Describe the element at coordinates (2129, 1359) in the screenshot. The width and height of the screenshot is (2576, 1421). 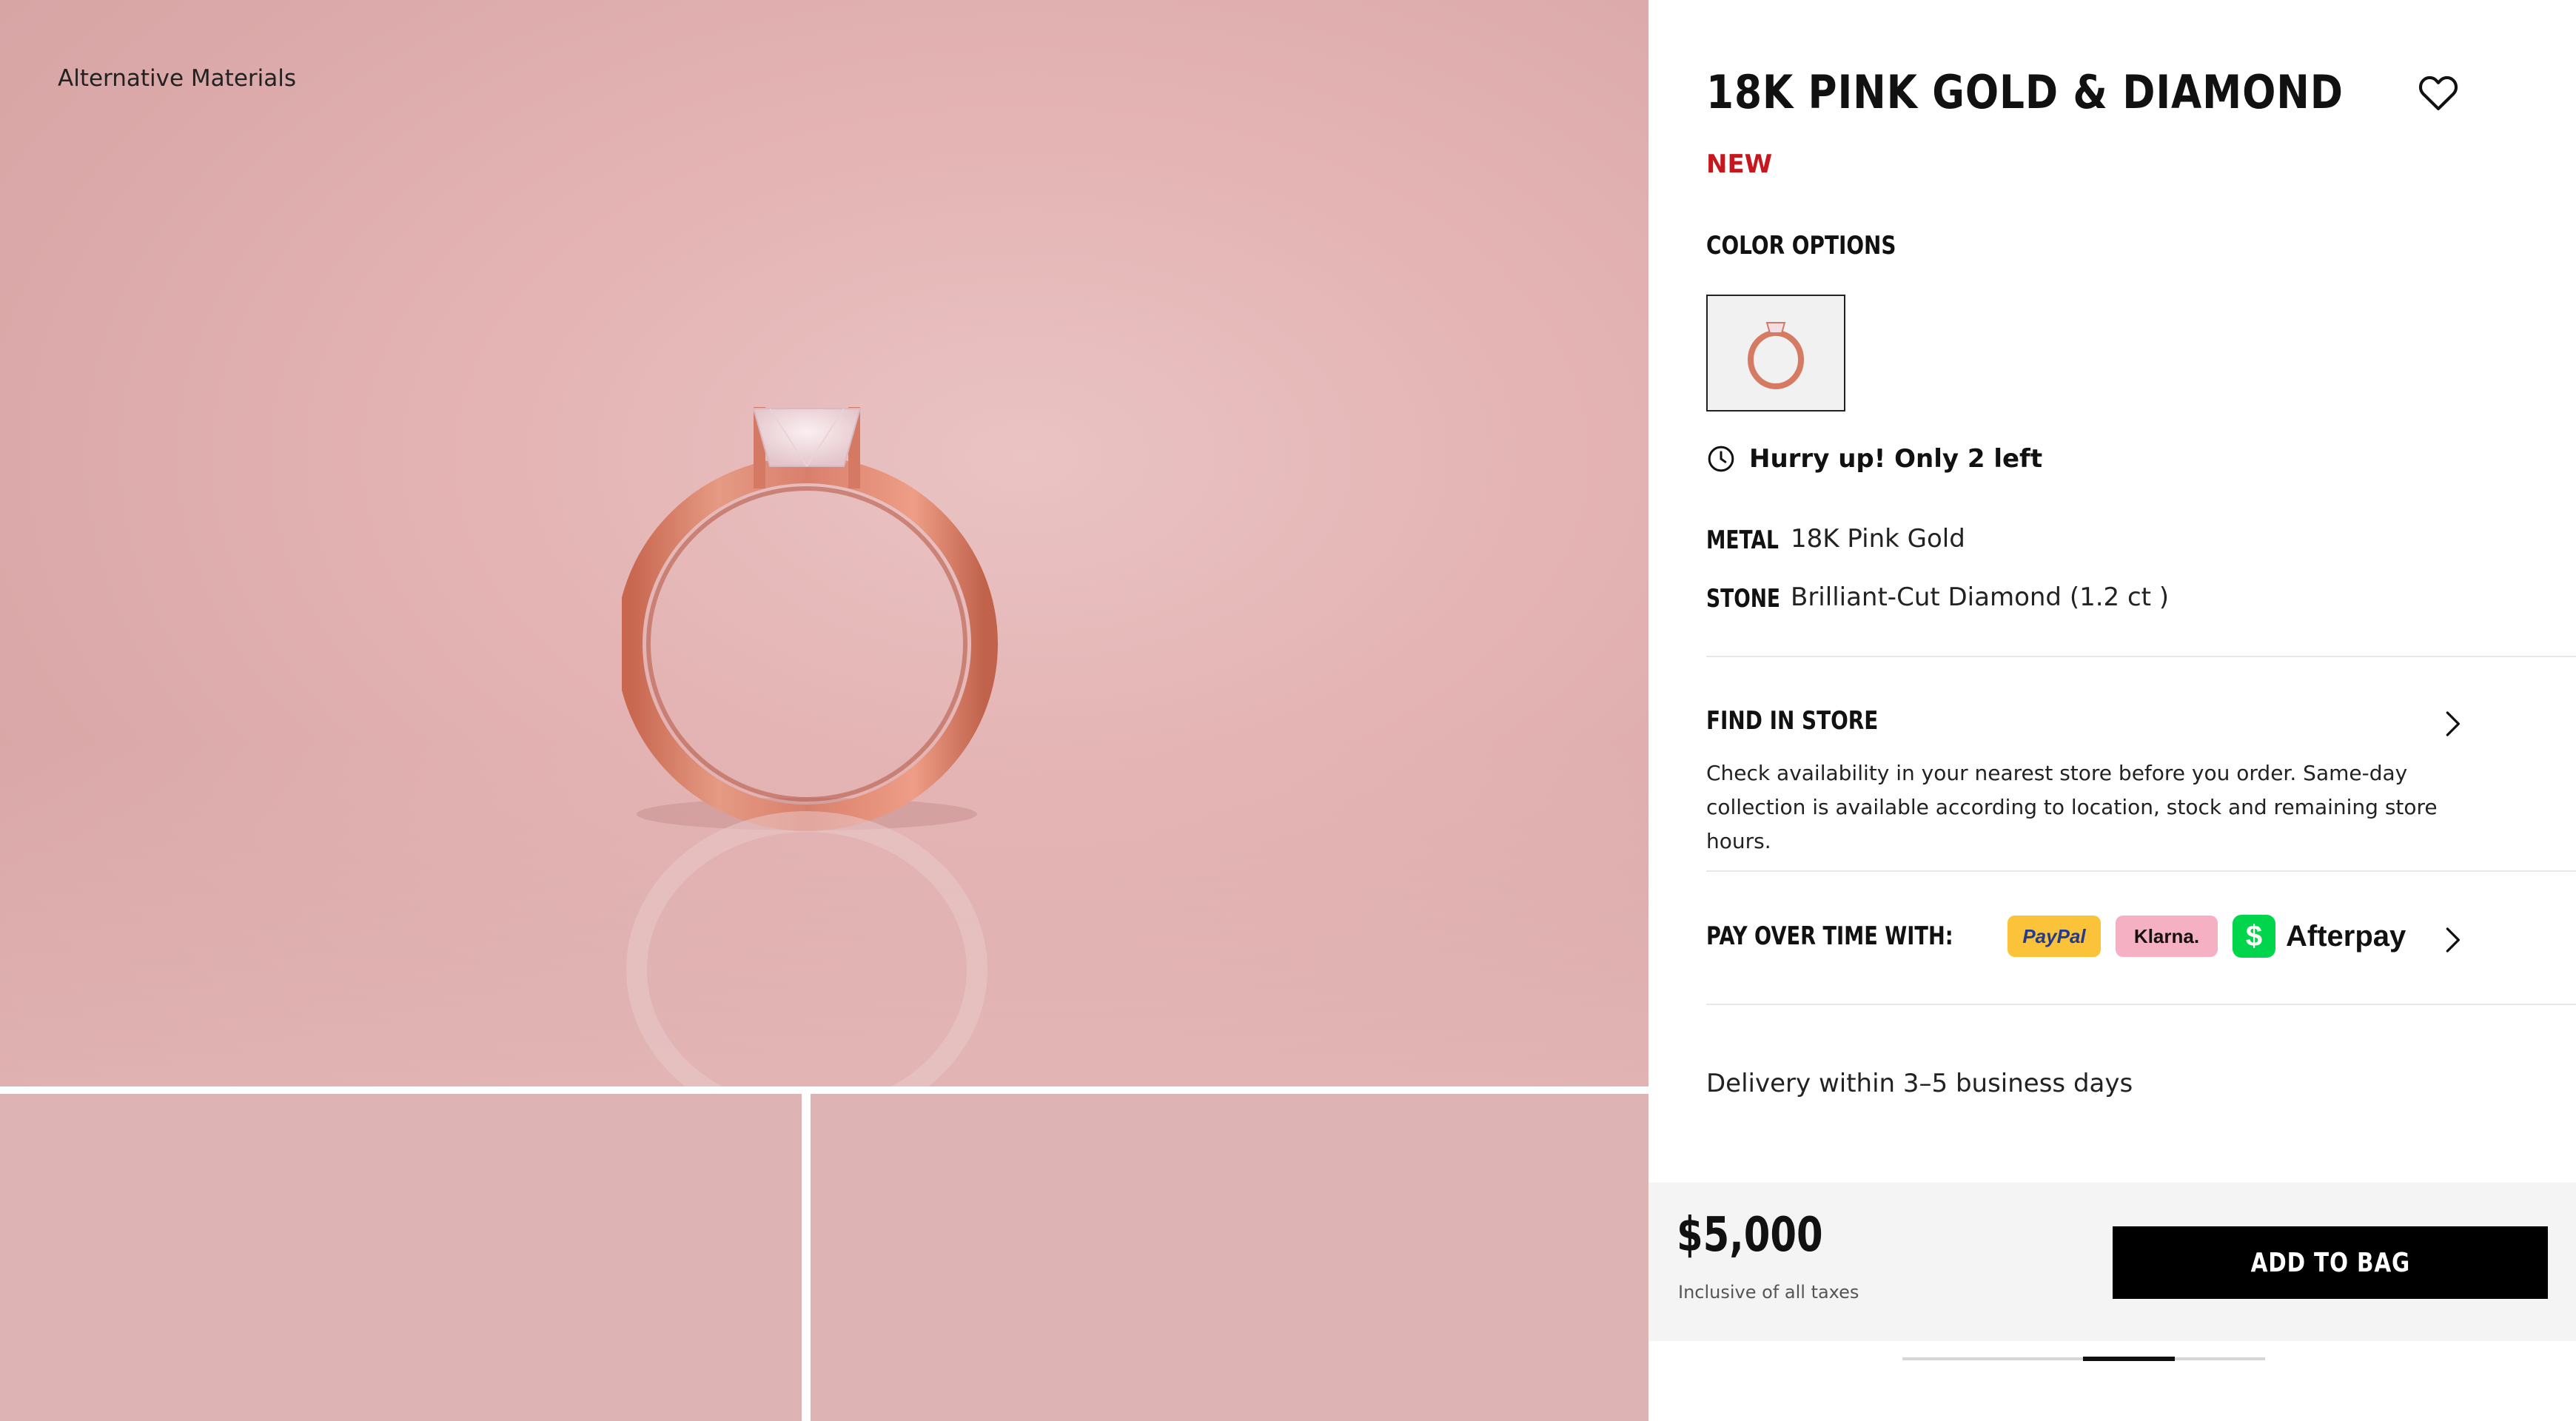
I see `scroll-indicator-thumb` at that location.